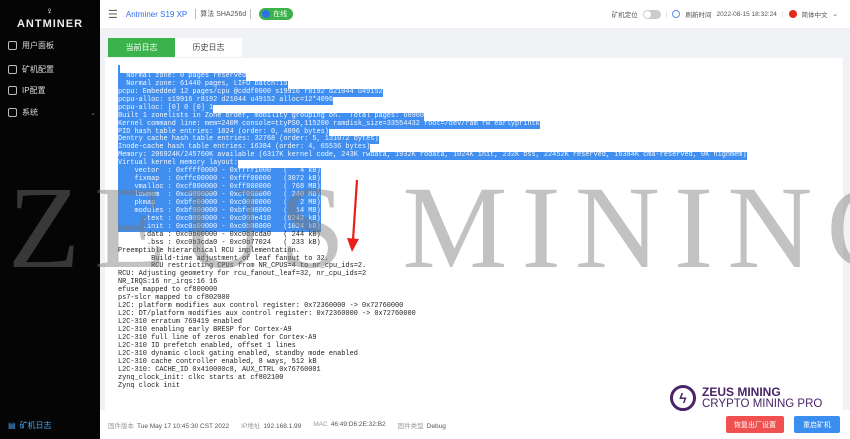 Image resolution: width=850 pixels, height=439 pixels. What do you see at coordinates (183, 426) in the screenshot?
I see `firmware-value: Tue May 17 10:45:30 CST 2022` at bounding box center [183, 426].